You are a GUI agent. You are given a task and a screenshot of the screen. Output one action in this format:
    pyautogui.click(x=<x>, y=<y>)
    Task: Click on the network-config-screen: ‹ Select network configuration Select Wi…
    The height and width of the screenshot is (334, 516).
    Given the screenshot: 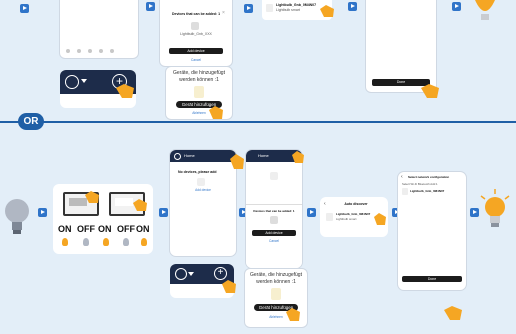 What is the action you would take?
    pyautogui.click(x=432, y=231)
    